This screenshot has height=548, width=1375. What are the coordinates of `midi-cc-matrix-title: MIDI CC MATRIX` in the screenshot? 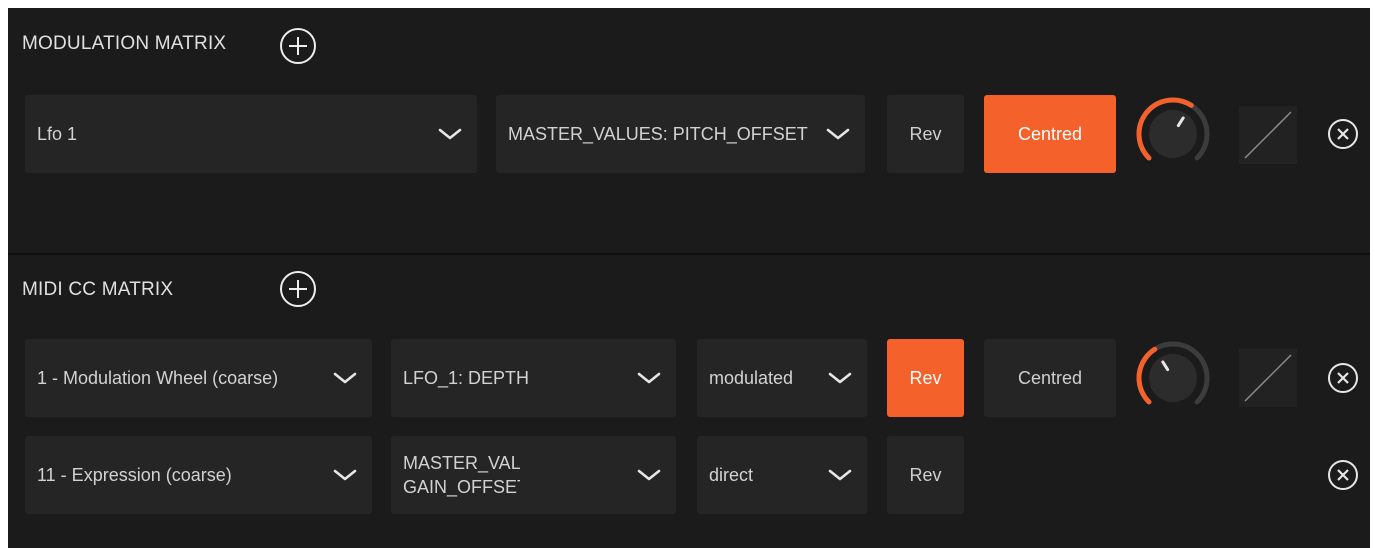 It's located at (98, 289).